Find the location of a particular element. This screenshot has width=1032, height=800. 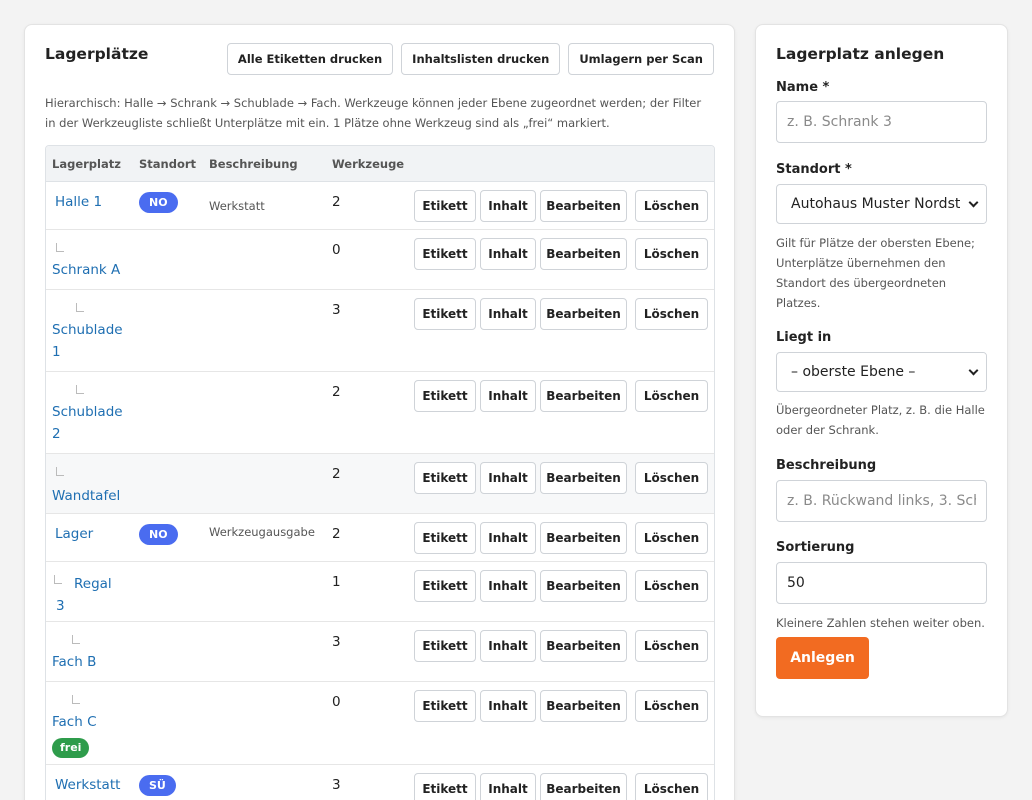

sort-label: Sortierung is located at coordinates (815, 547).